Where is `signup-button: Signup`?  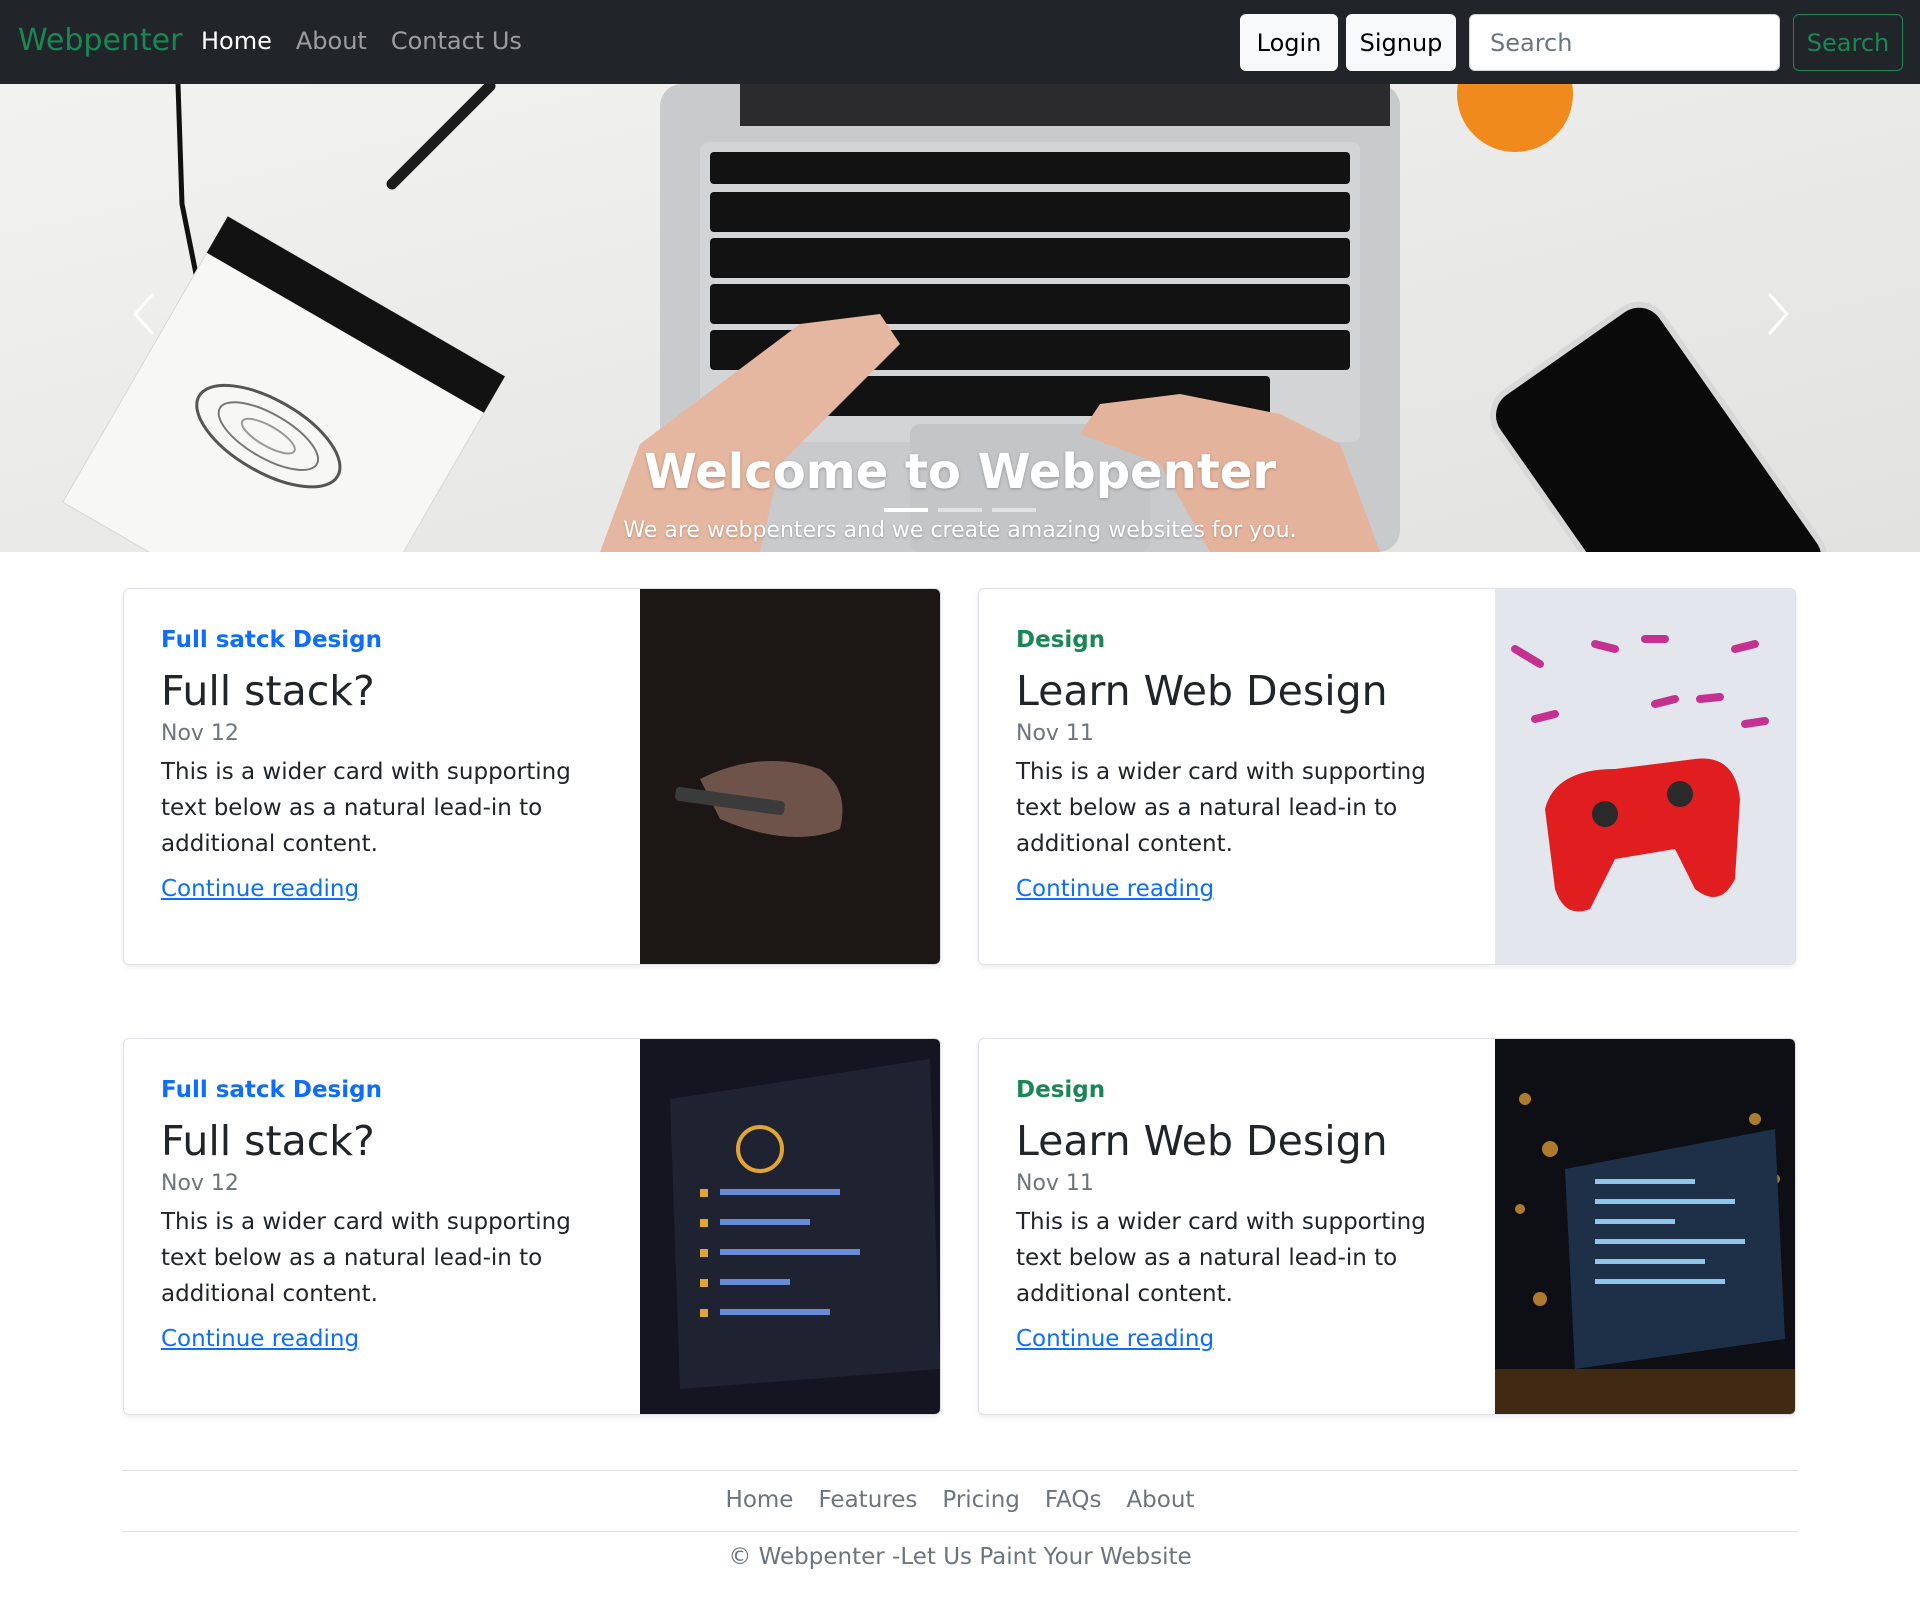 signup-button: Signup is located at coordinates (1401, 42).